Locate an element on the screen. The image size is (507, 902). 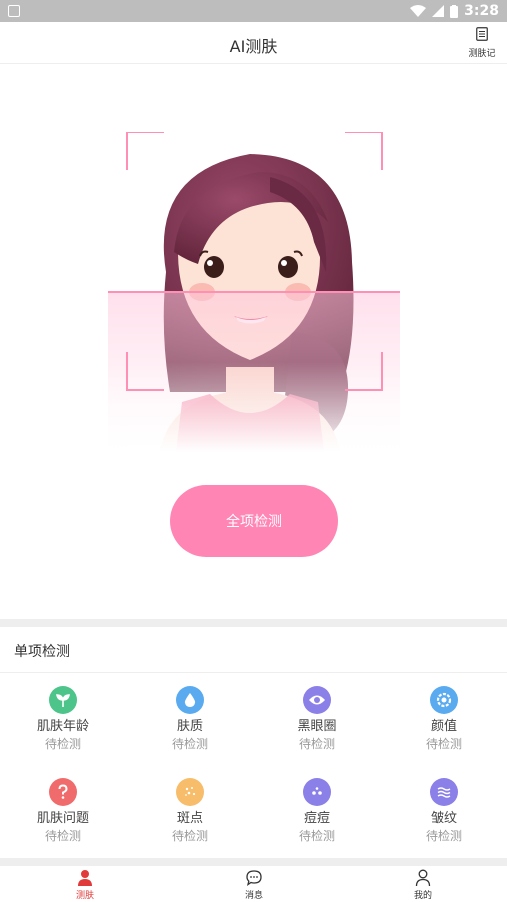
test-item-dark-circles: 黑眼圈 待检测 is located at coordinates (317, 720).